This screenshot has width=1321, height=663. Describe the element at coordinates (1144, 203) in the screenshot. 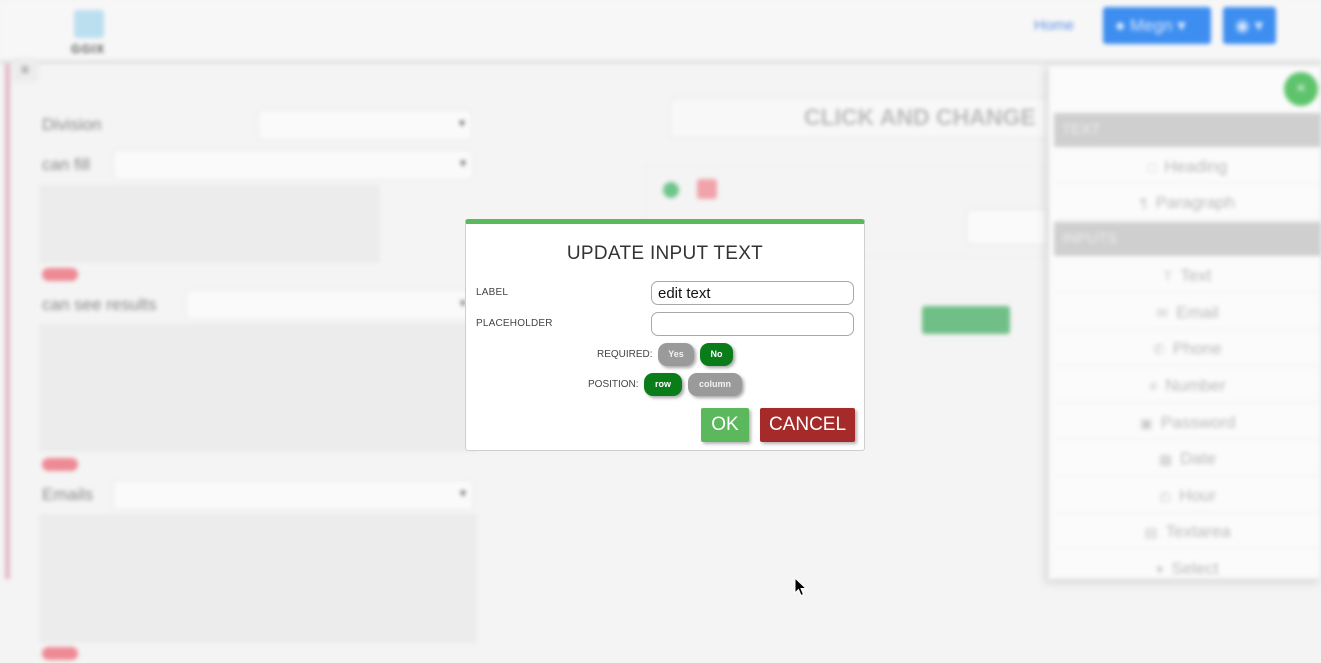

I see `paragraph-icon: ¶` at that location.